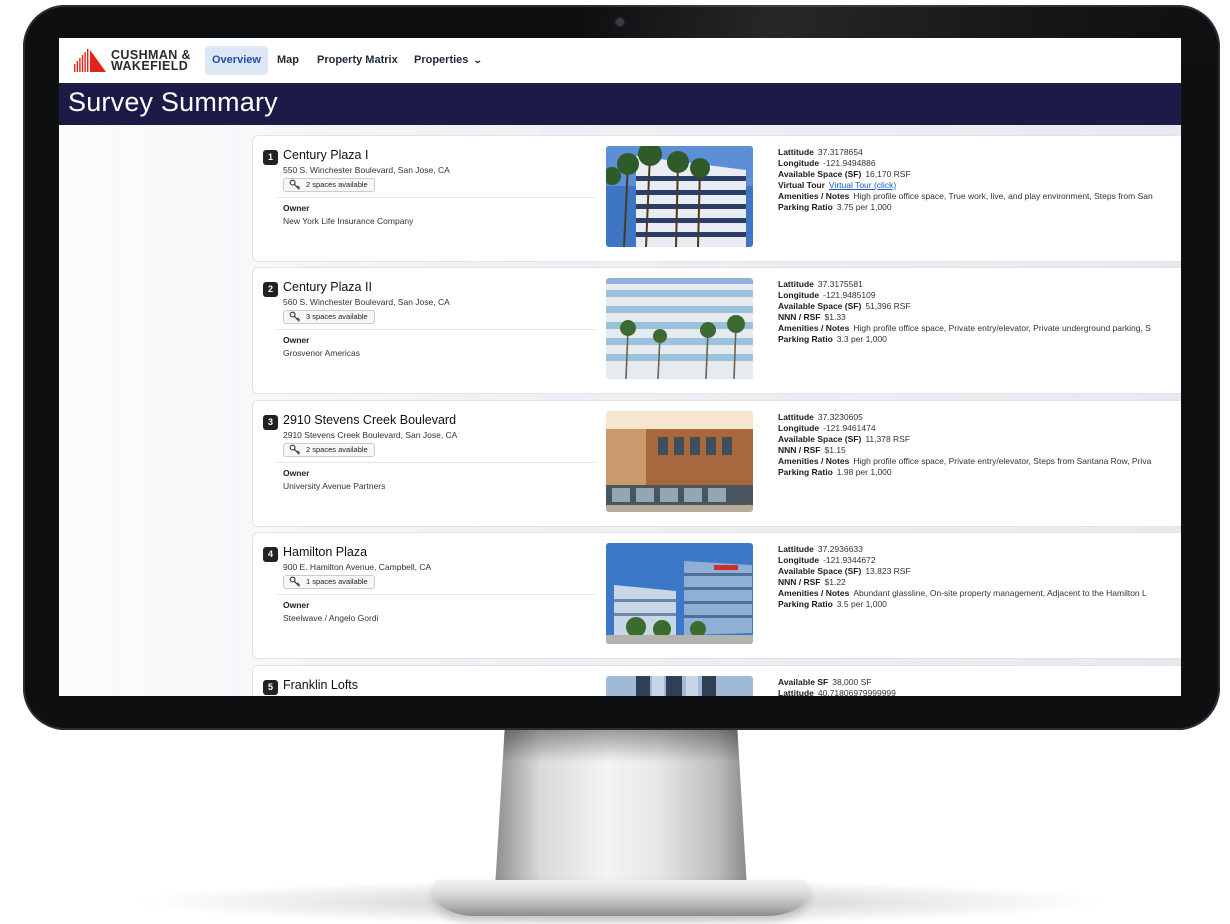 Image resolution: width=1230 pixels, height=924 pixels. Describe the element at coordinates (478, 60) in the screenshot. I see `chevron-down-icon: ⌄` at that location.